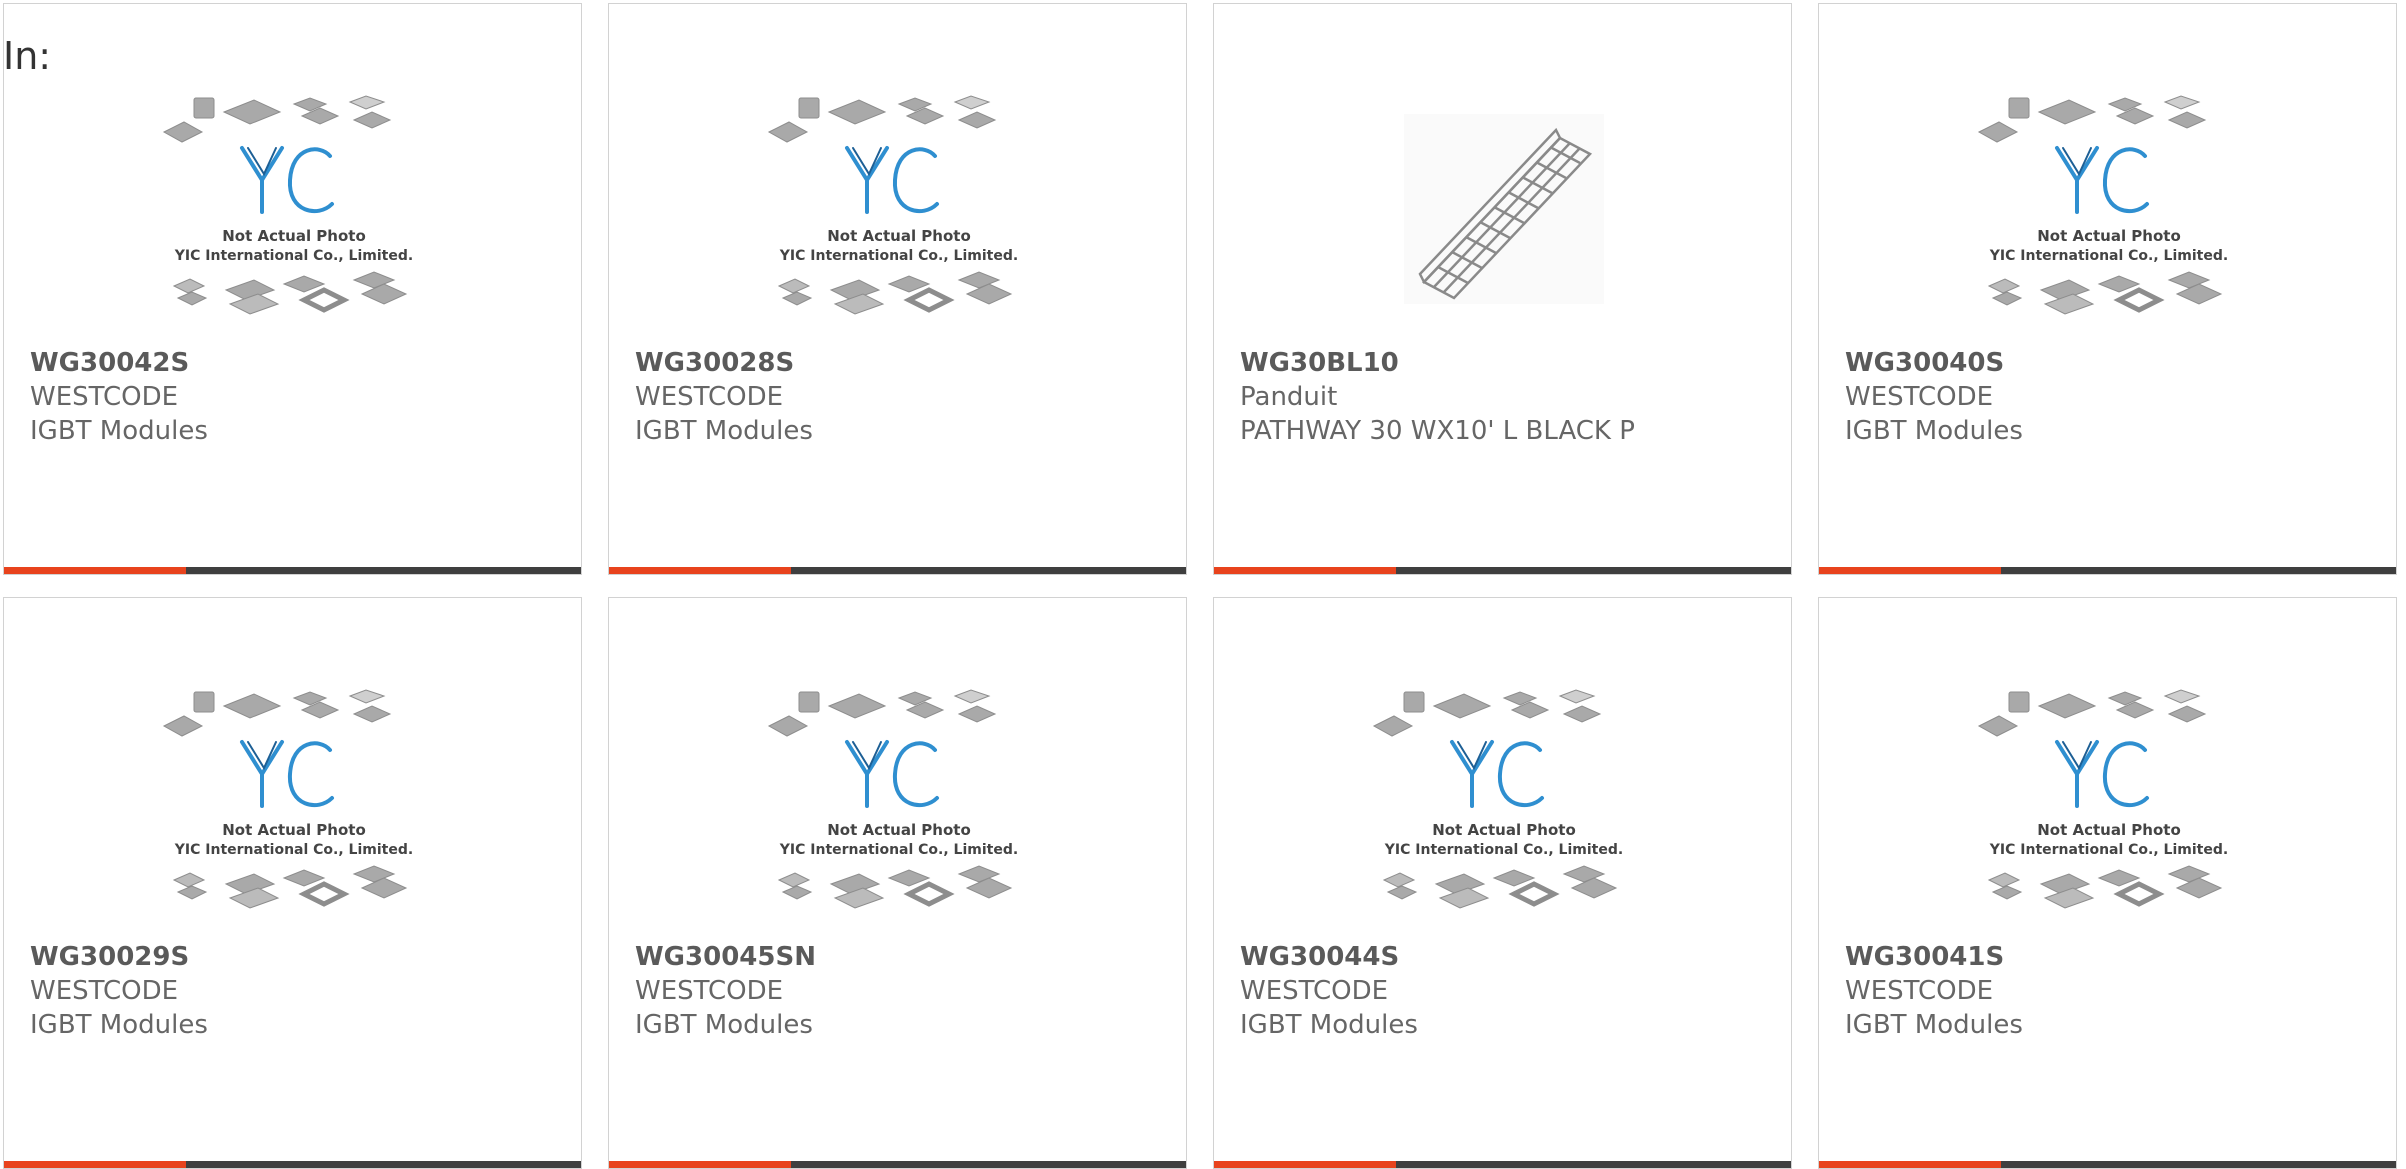 The height and width of the screenshot is (1169, 2406). Describe the element at coordinates (295, 957) in the screenshot. I see `part-number: WG30029S` at that location.